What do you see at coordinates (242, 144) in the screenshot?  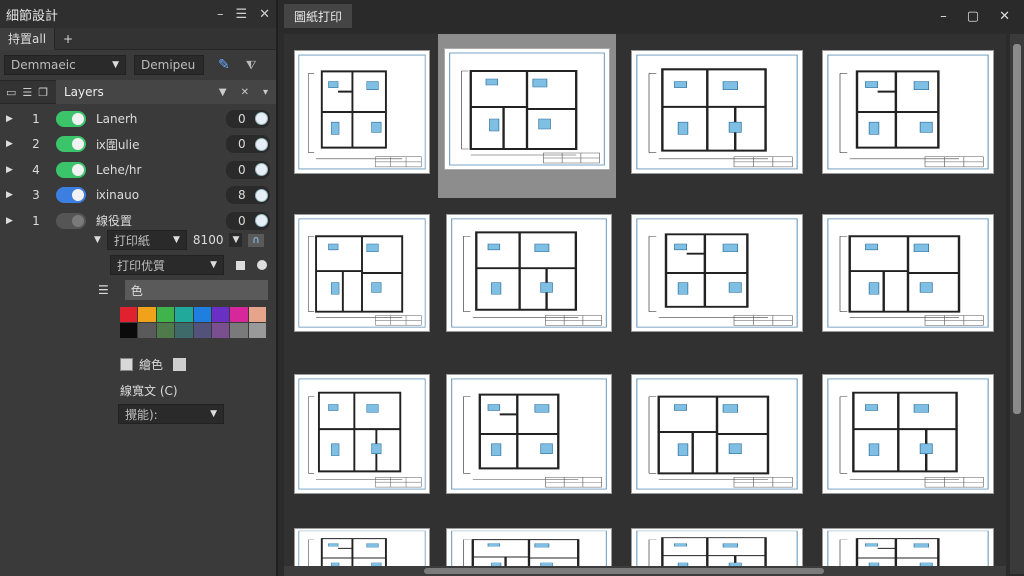 I see `layer-value: 0` at bounding box center [242, 144].